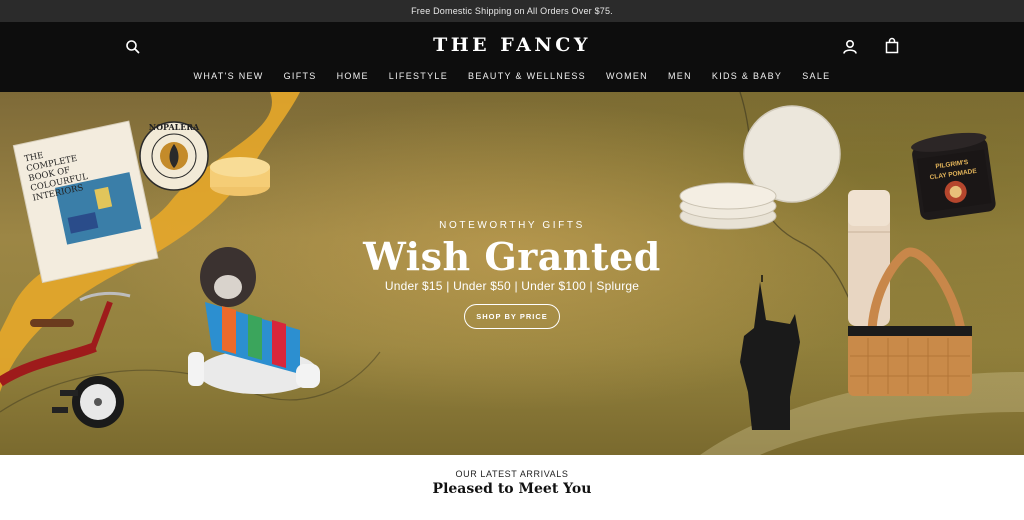 This screenshot has height=520, width=1024. Describe the element at coordinates (418, 76) in the screenshot. I see `nav-lifestyle: LIFESTYLE` at that location.